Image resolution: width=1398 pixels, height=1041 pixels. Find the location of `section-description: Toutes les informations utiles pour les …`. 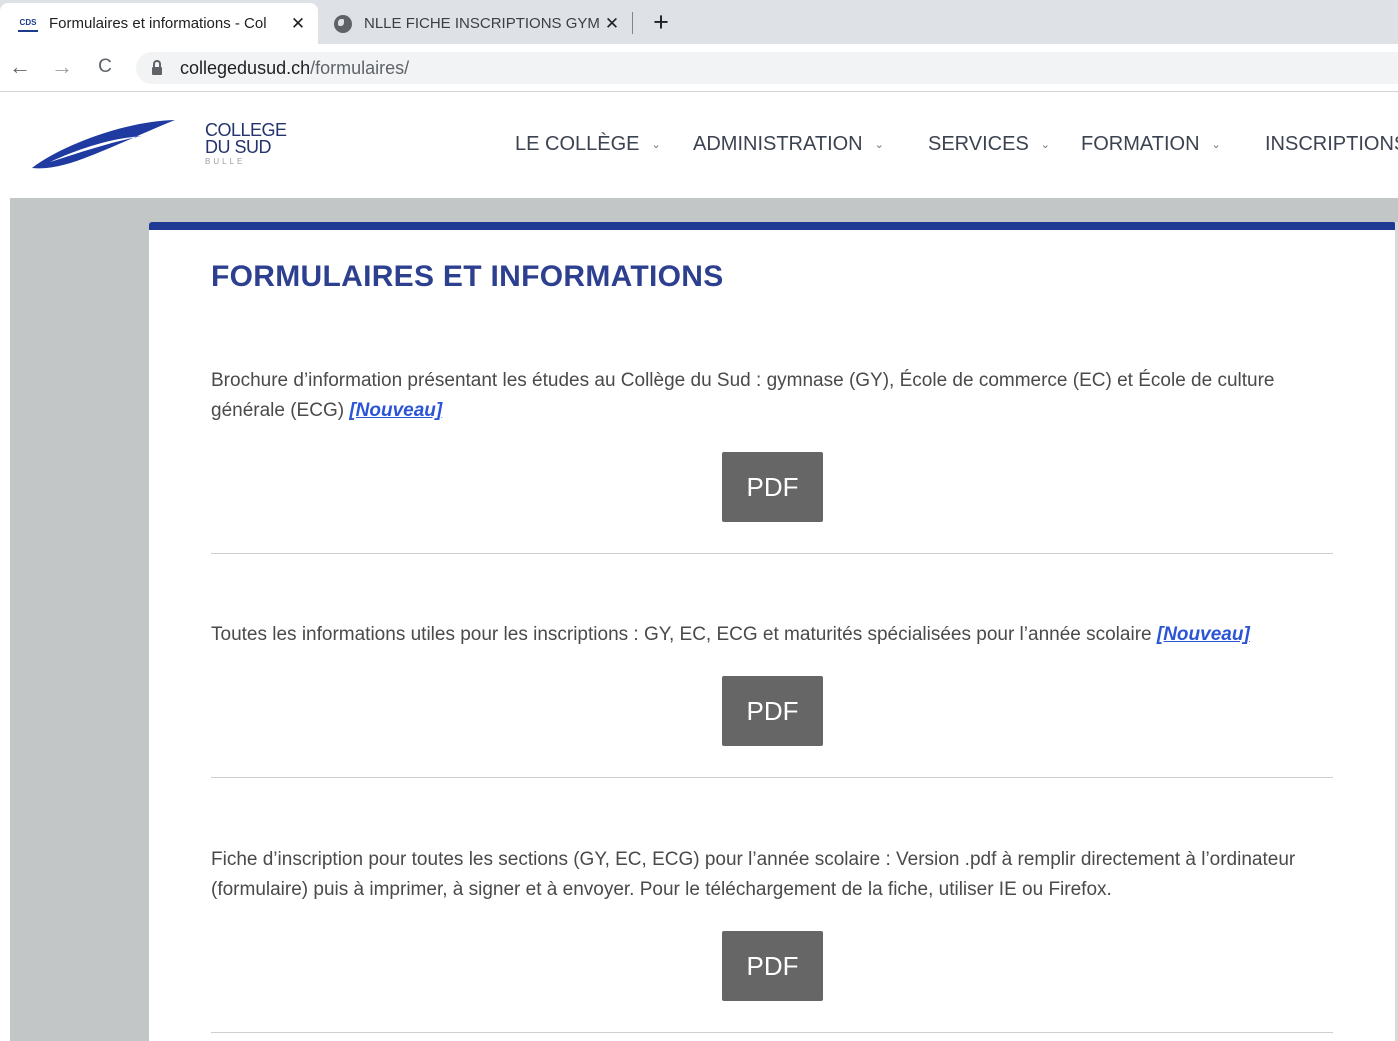

section-description: Toutes les informations utiles pour les … is located at coordinates (730, 634).